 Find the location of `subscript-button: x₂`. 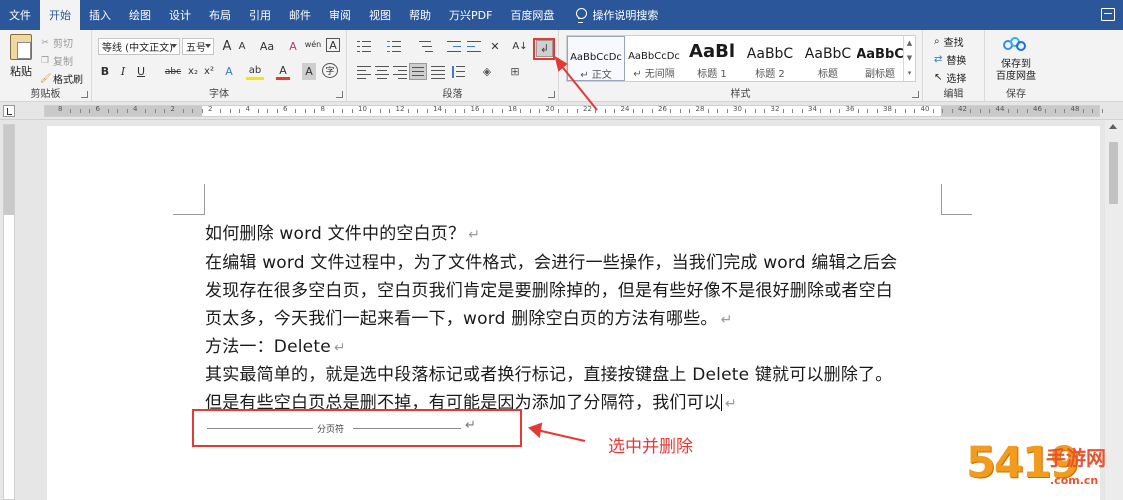

subscript-button: x₂ is located at coordinates (193, 71).